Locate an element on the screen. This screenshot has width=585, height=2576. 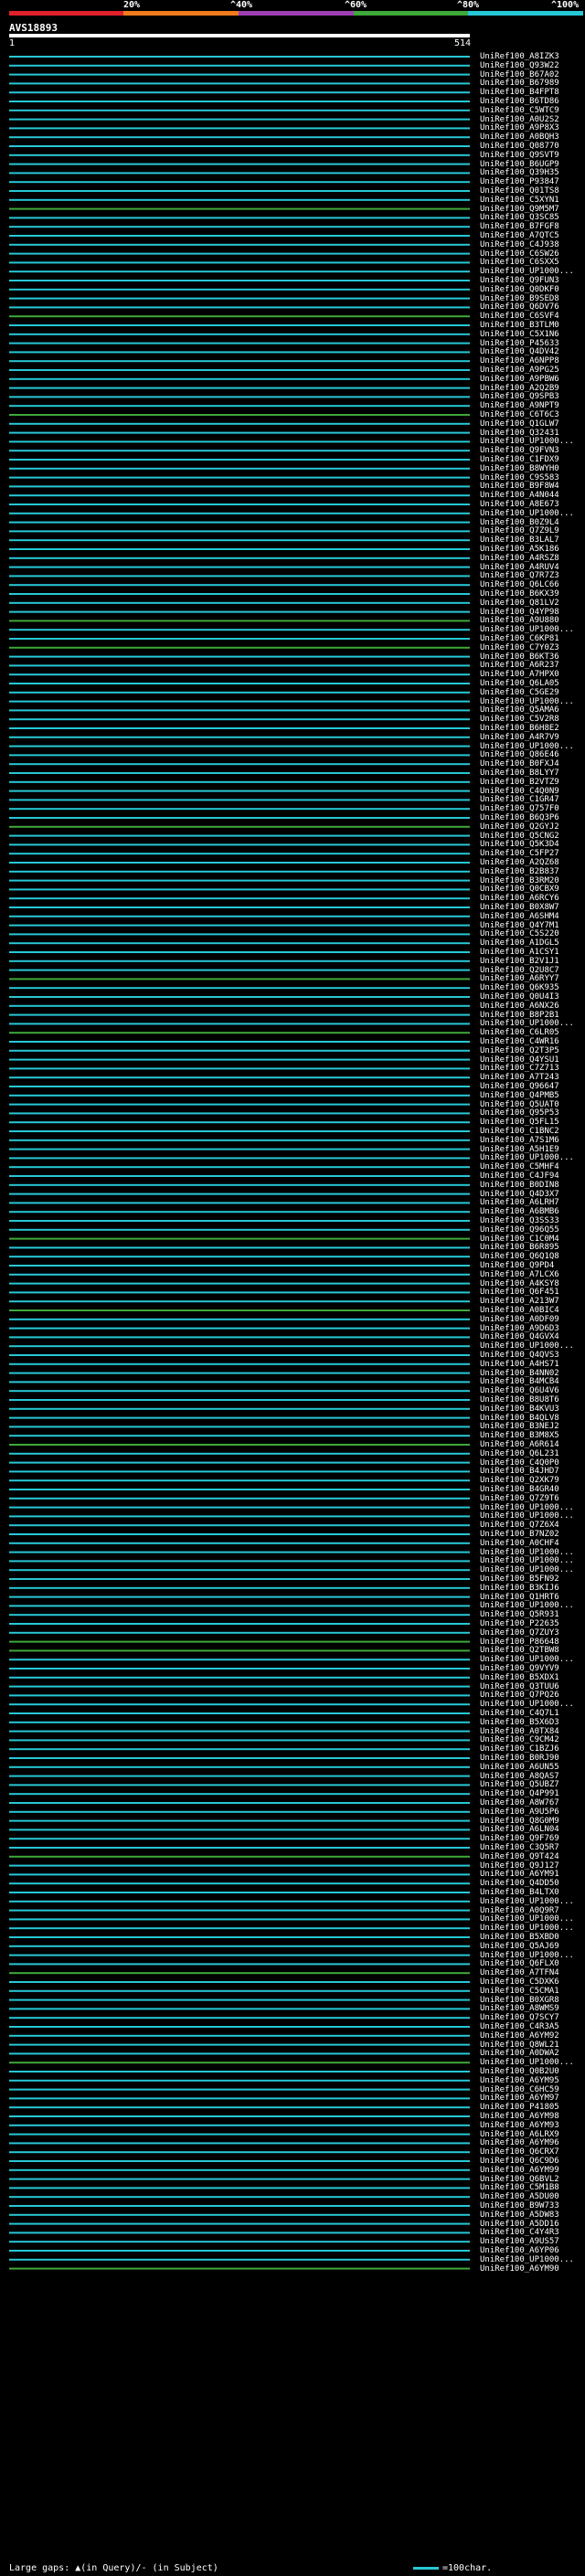
hit-label: UniRef100_B67A02 is located at coordinates (519, 75).